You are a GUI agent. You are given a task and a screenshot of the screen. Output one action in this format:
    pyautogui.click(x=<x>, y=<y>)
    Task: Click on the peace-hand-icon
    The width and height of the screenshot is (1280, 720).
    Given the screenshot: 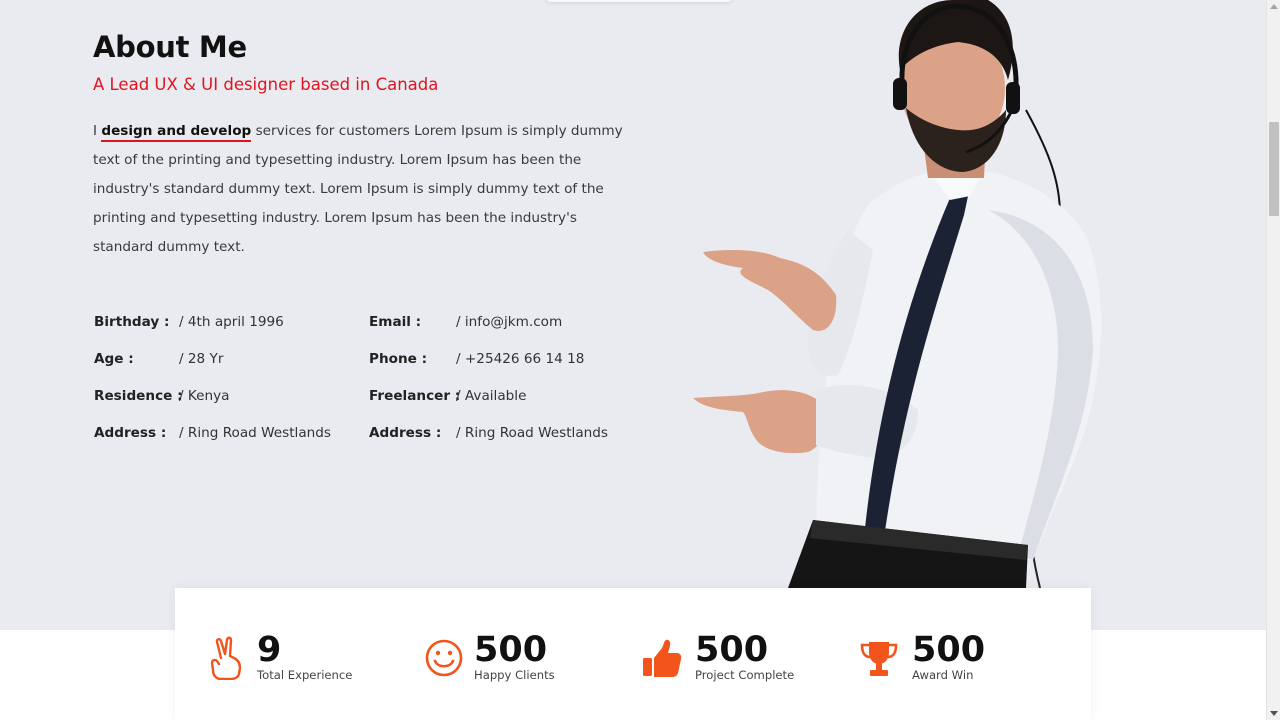 What is the action you would take?
    pyautogui.click(x=226, y=658)
    